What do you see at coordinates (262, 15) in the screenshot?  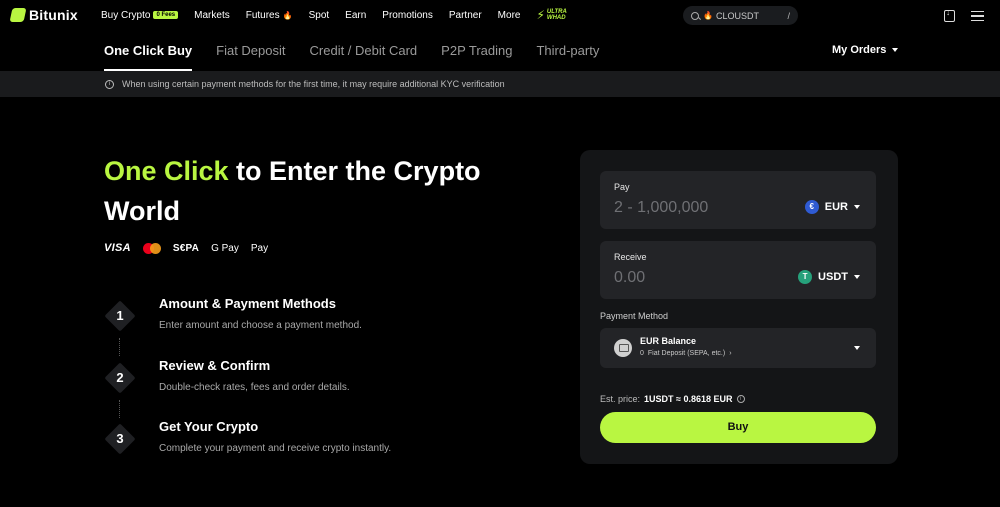 I see `nav-futures-label: Futures` at bounding box center [262, 15].